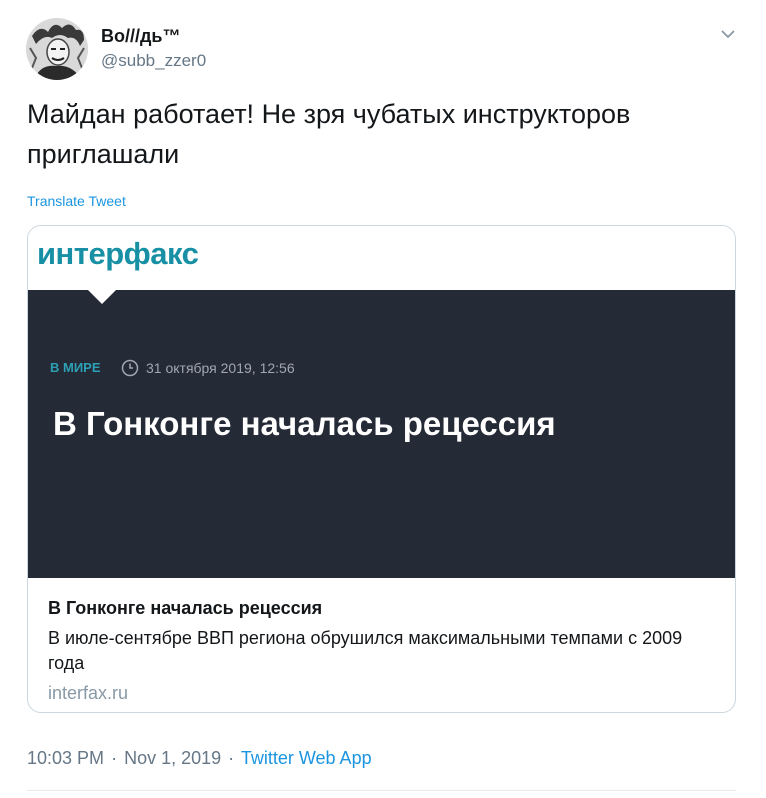  Describe the element at coordinates (76, 201) in the screenshot. I see `translate-tweet-link: Translate Tweet` at that location.